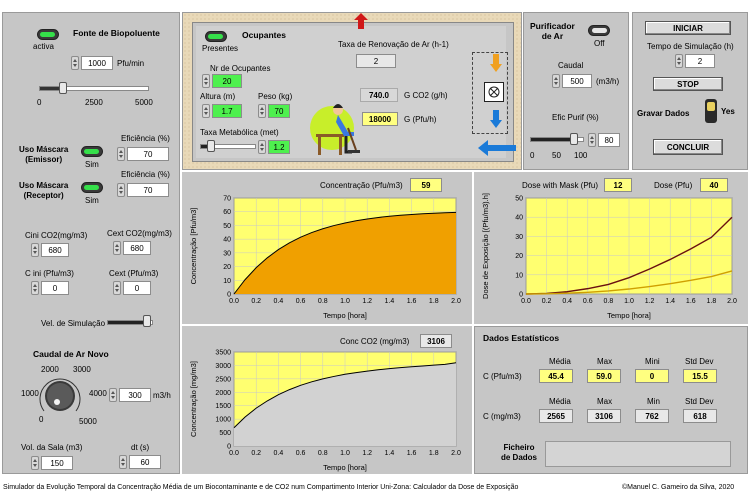 The height and width of the screenshot is (500, 750). I want to click on peso-spinner, so click(262, 111).